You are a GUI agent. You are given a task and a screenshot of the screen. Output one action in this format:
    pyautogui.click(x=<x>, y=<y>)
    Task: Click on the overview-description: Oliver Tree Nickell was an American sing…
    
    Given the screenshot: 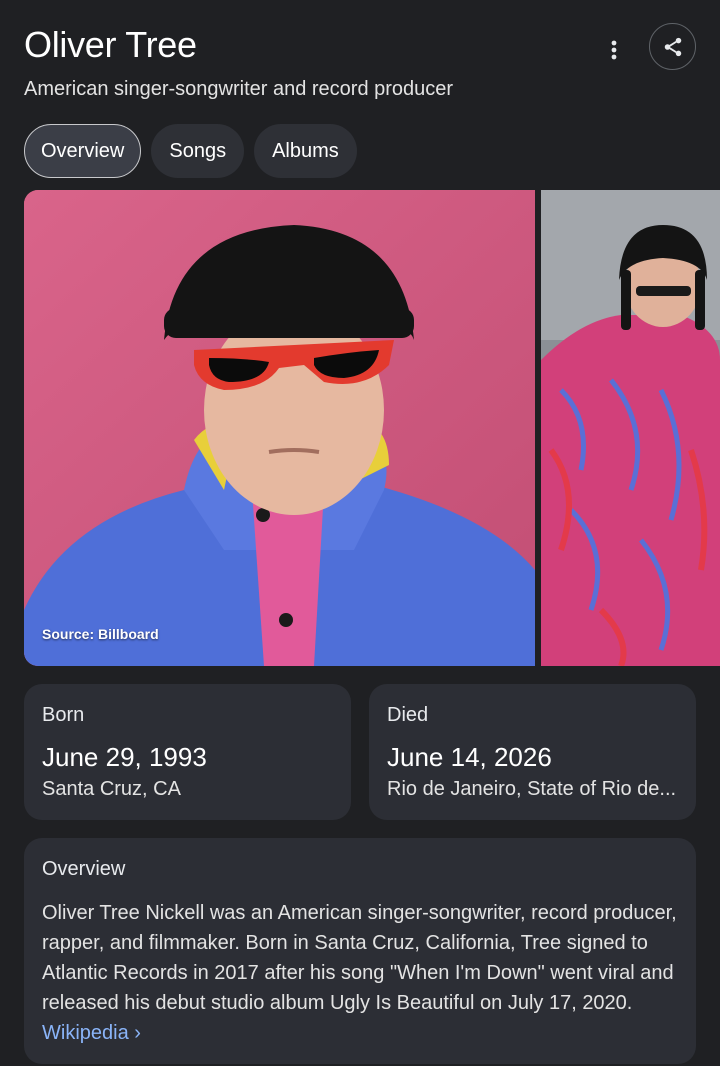 What is the action you would take?
    pyautogui.click(x=359, y=958)
    